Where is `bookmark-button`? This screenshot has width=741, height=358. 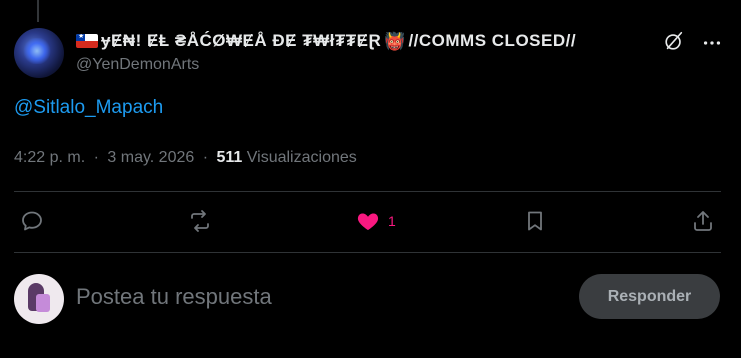
bookmark-button is located at coordinates (535, 221).